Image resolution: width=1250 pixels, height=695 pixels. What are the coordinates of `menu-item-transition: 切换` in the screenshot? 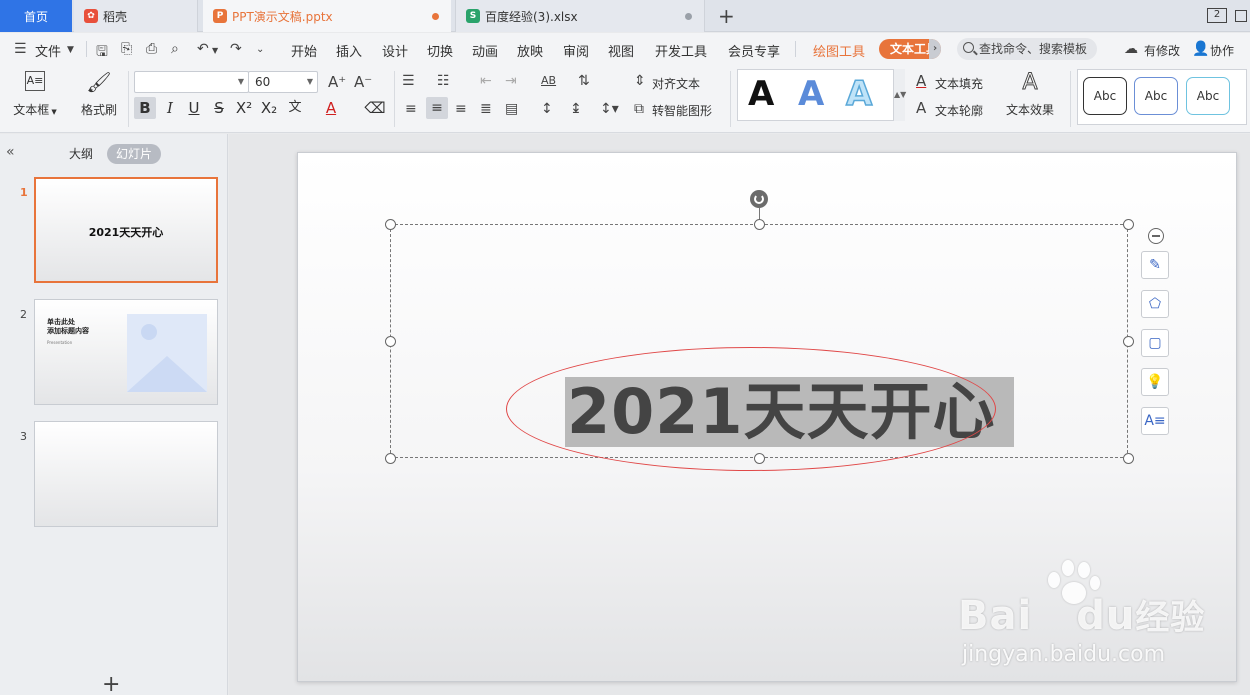 It's located at (440, 50).